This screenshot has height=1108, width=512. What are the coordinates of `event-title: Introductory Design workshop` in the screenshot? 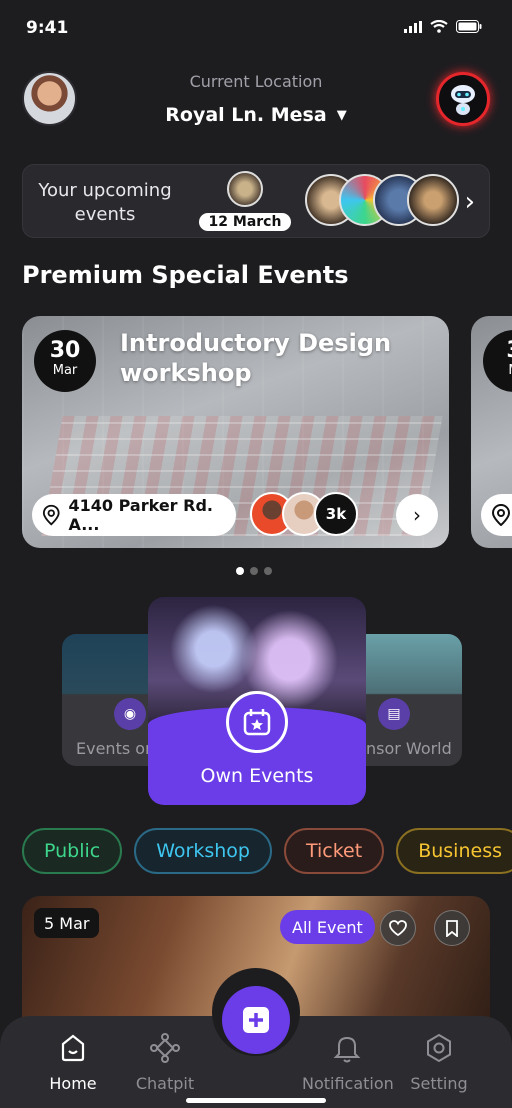 It's located at (256, 358).